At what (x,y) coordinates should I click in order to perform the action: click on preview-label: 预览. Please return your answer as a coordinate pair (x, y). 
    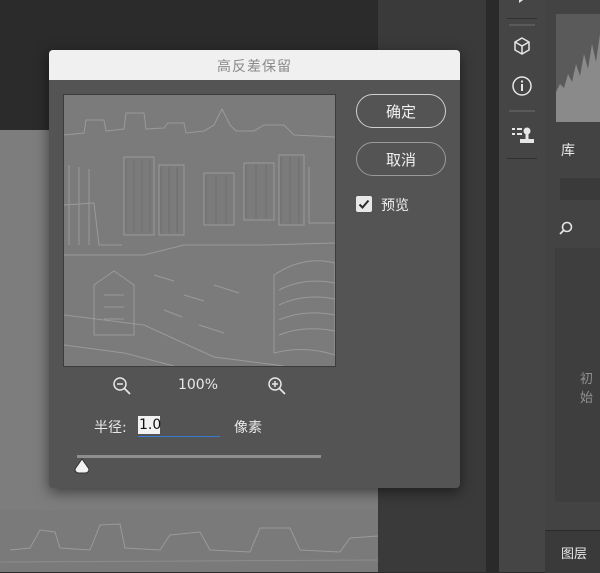
    Looking at the image, I should click on (395, 205).